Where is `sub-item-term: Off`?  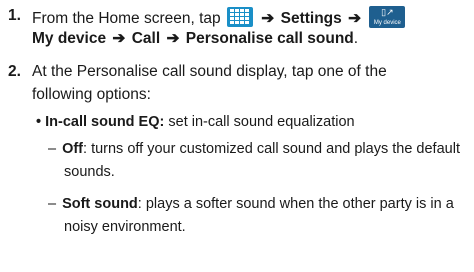
sub-item-term: Off is located at coordinates (73, 149).